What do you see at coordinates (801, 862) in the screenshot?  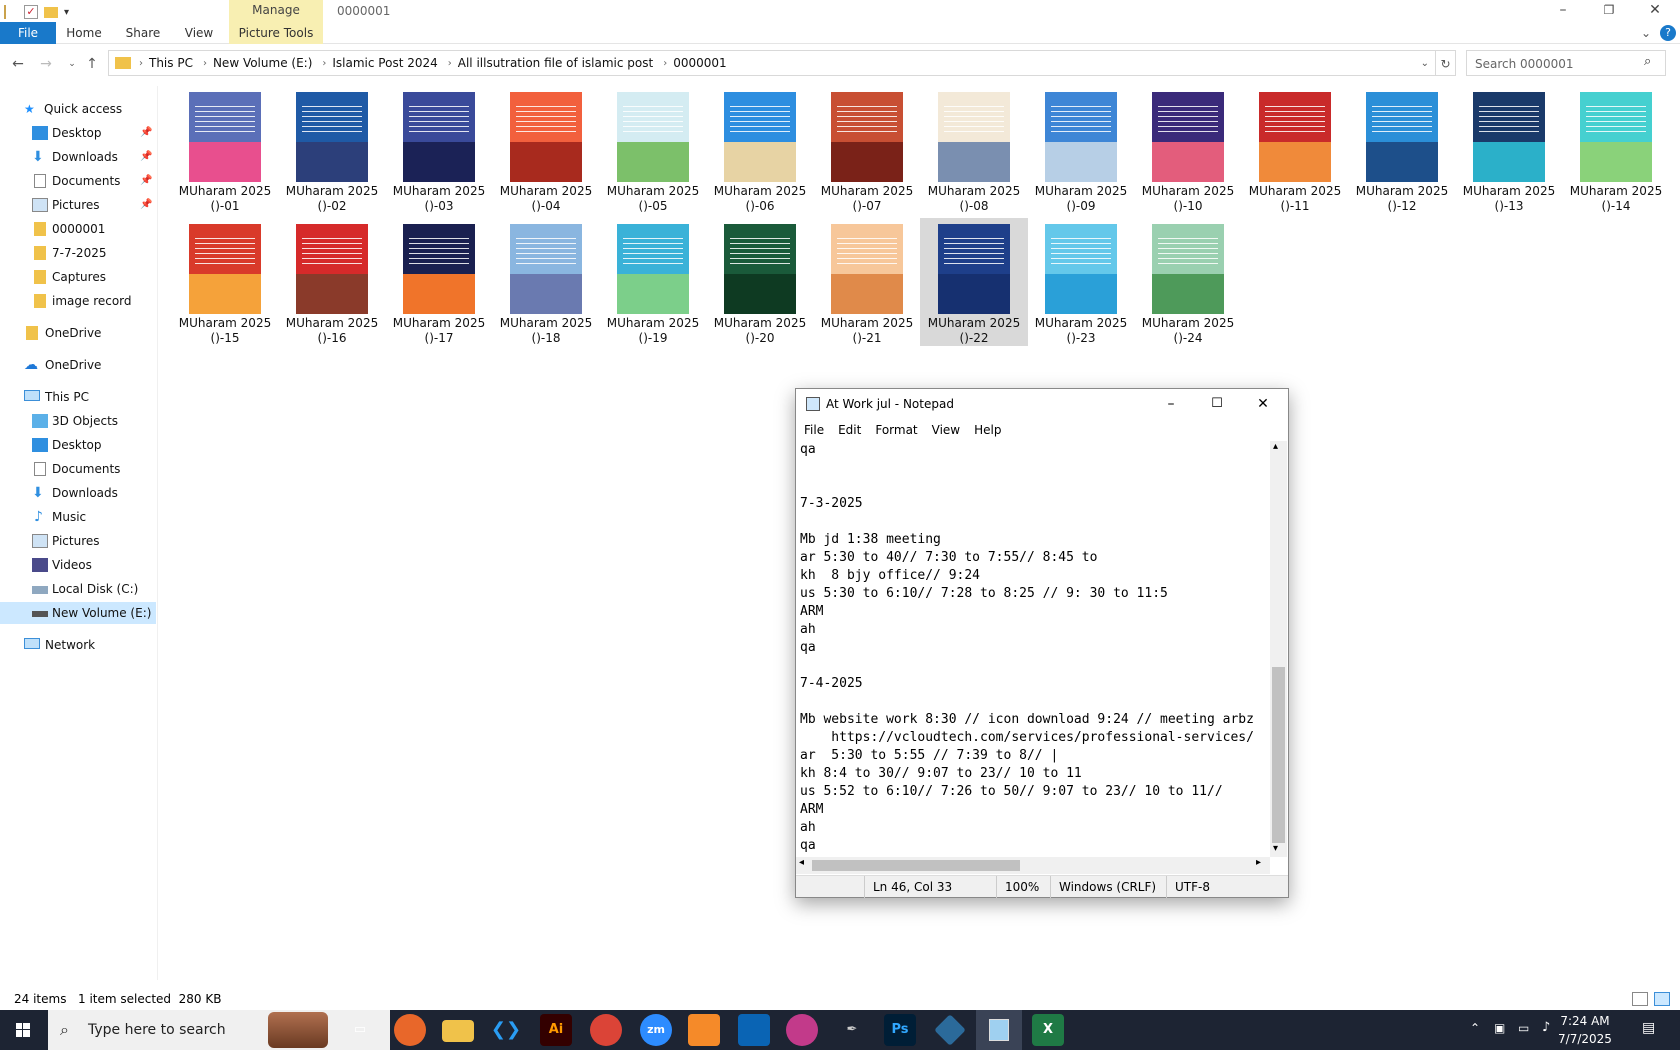 I see `scroll-left-icon: ◂` at bounding box center [801, 862].